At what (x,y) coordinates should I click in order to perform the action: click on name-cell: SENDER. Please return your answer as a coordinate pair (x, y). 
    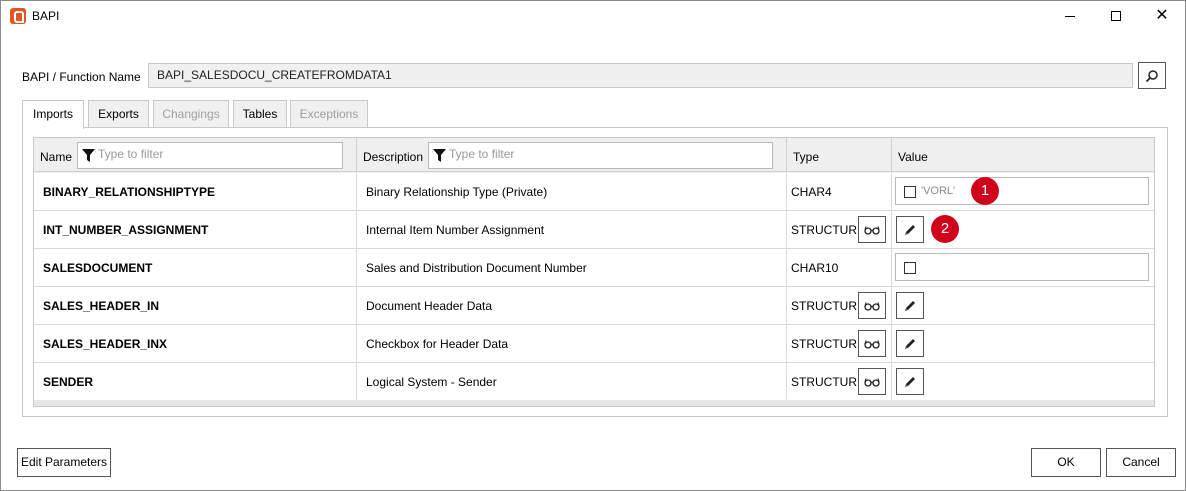
    Looking at the image, I should click on (195, 382).